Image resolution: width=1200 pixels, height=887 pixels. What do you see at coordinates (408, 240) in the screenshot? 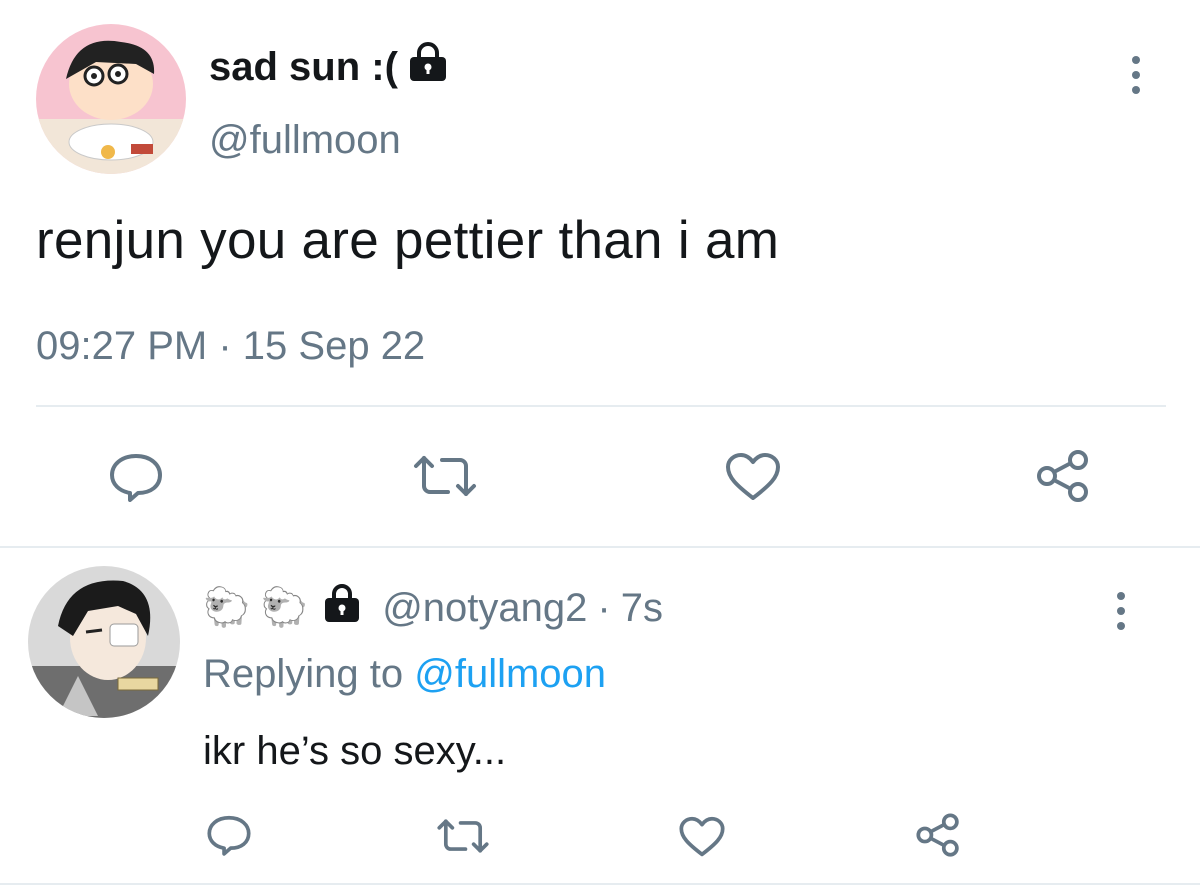
I see `tweet-text: renjun you are pettier than i am` at bounding box center [408, 240].